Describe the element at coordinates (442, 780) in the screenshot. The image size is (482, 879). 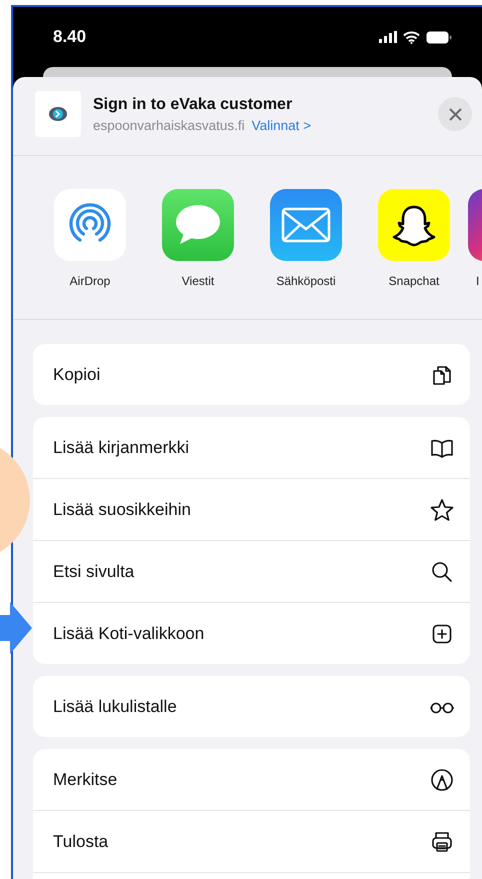
I see `pen-tip-circle-icon` at that location.